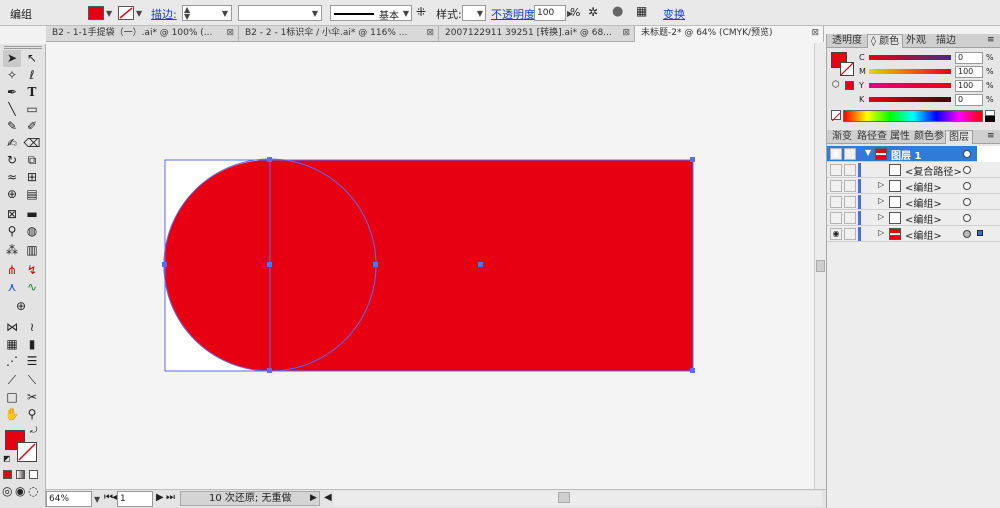 The image size is (1000, 508). What do you see at coordinates (32, 361) in the screenshot?
I see `list-tool-icon: ☰` at bounding box center [32, 361].